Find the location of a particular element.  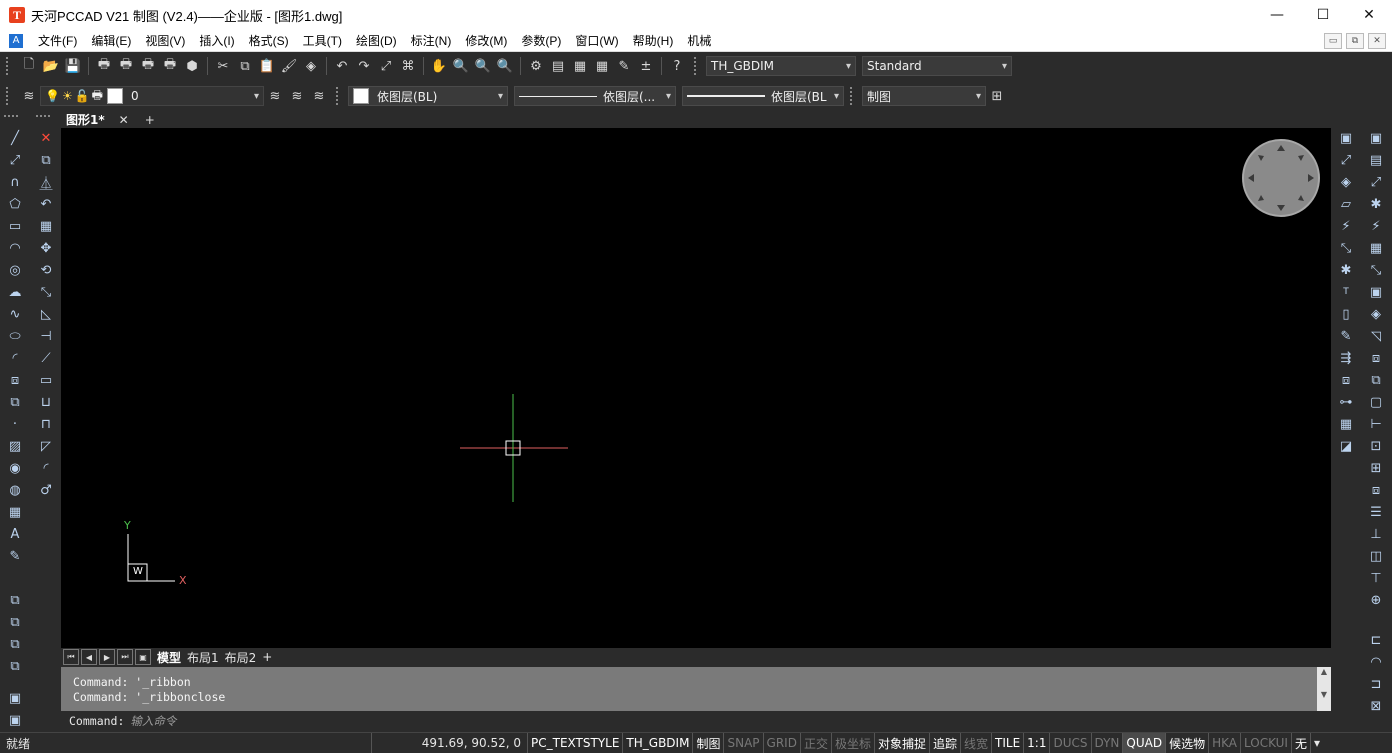

region-icon: ◍ is located at coordinates (15, 490).